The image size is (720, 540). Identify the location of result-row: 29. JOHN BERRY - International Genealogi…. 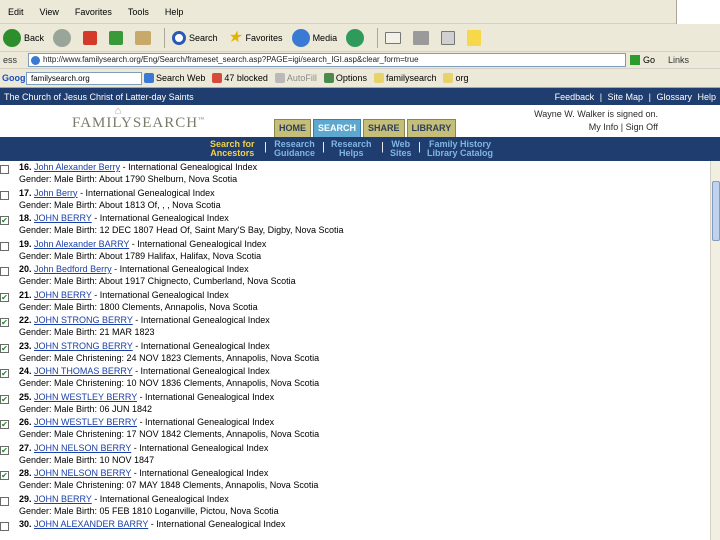
(355, 506).